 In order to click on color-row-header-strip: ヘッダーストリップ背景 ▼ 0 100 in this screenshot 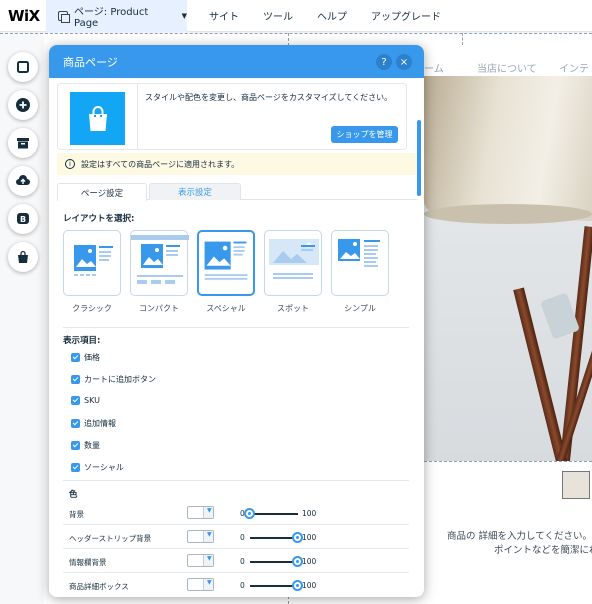, I will do `click(236, 539)`.